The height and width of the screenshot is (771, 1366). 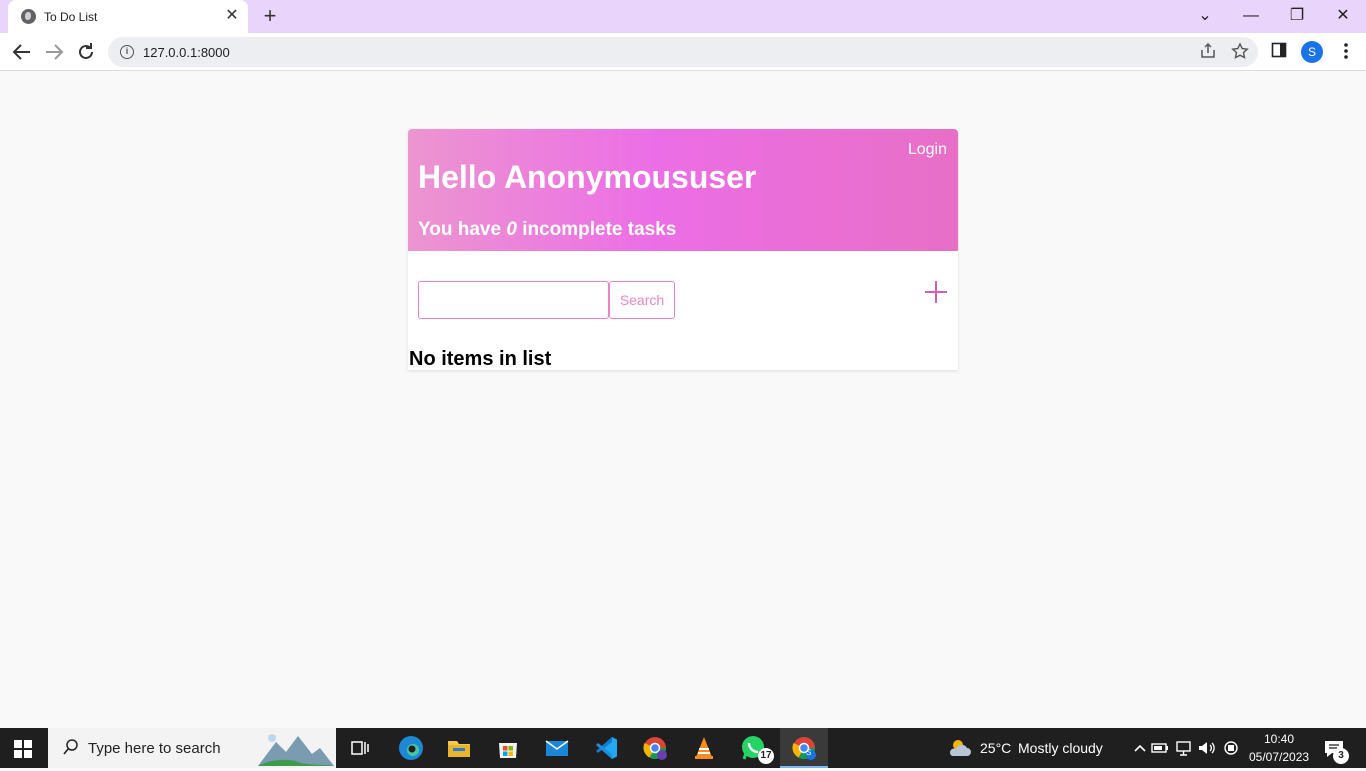 What do you see at coordinates (704, 748) in the screenshot?
I see `vlc-icon` at bounding box center [704, 748].